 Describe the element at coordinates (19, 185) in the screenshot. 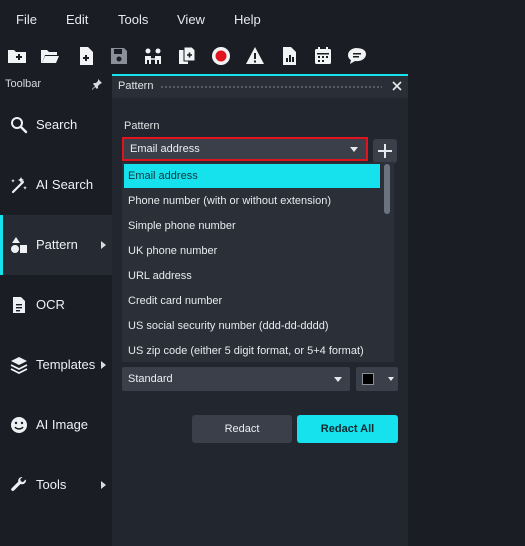

I see `ai-search-icon` at that location.